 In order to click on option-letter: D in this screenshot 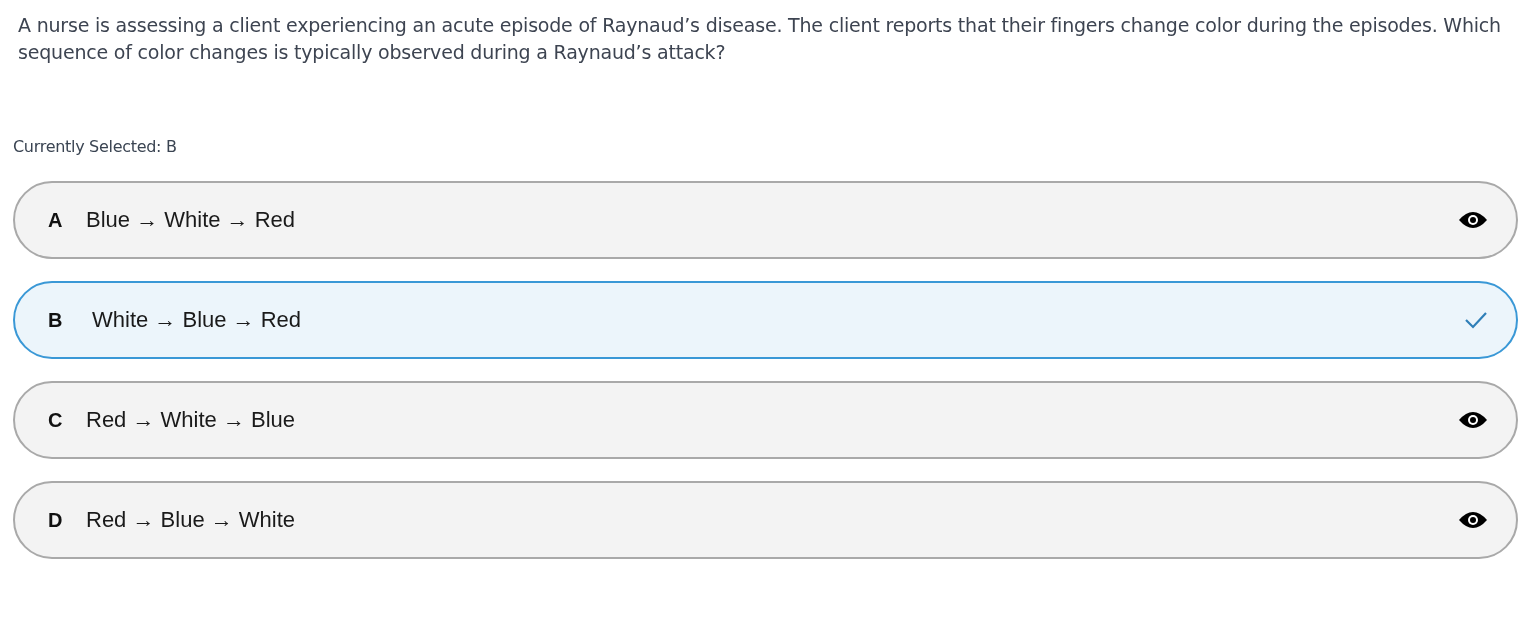, I will do `click(56, 520)`.